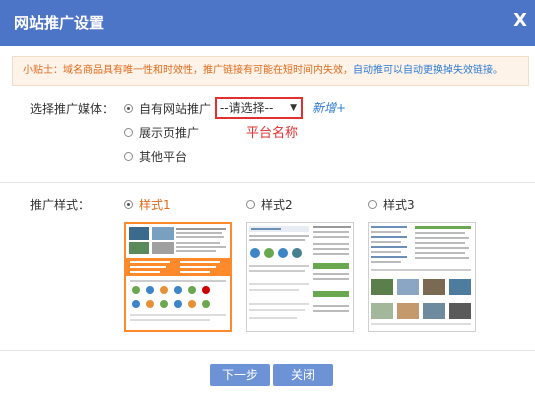 The image size is (535, 400). Describe the element at coordinates (163, 157) in the screenshot. I see `media-option-label: 其他平台` at that location.